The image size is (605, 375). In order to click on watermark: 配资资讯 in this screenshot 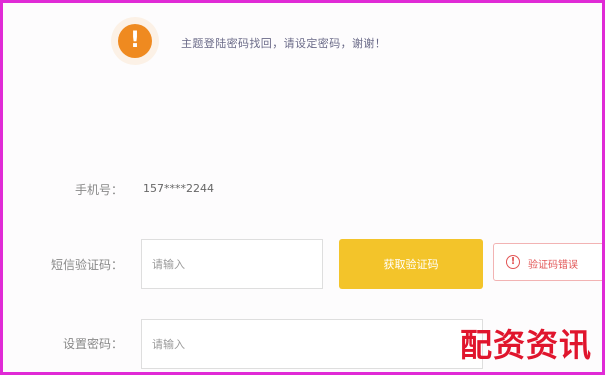, I will do `click(525, 345)`.